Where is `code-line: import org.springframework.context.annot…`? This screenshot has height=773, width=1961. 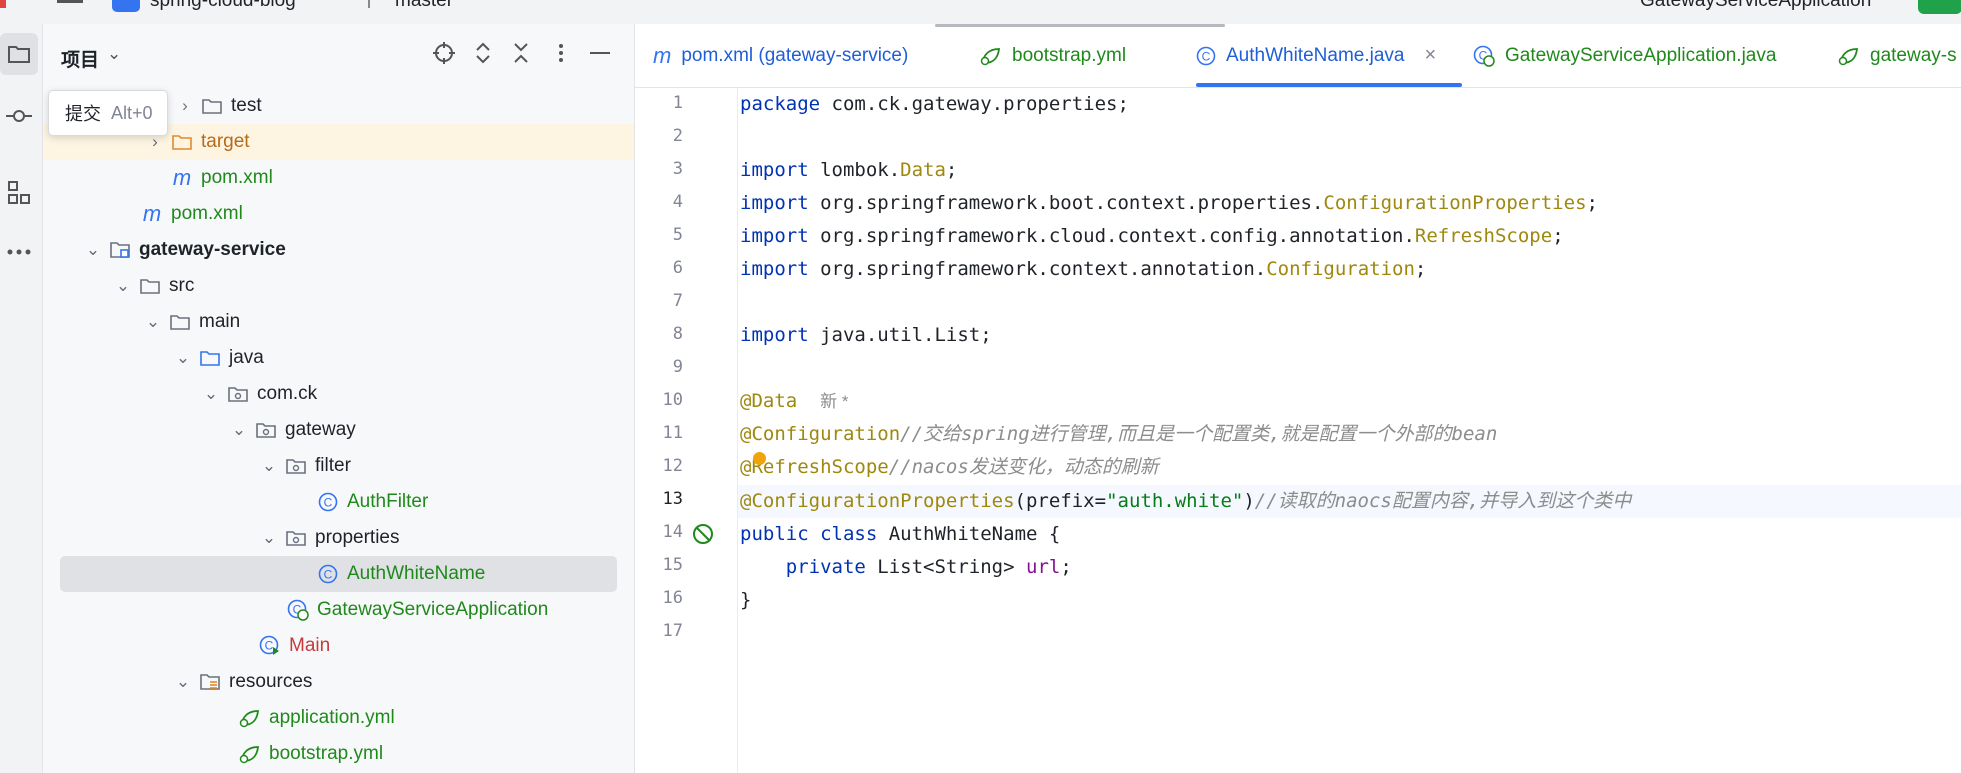
code-line: import org.springframework.context.annot… is located at coordinates (1083, 269).